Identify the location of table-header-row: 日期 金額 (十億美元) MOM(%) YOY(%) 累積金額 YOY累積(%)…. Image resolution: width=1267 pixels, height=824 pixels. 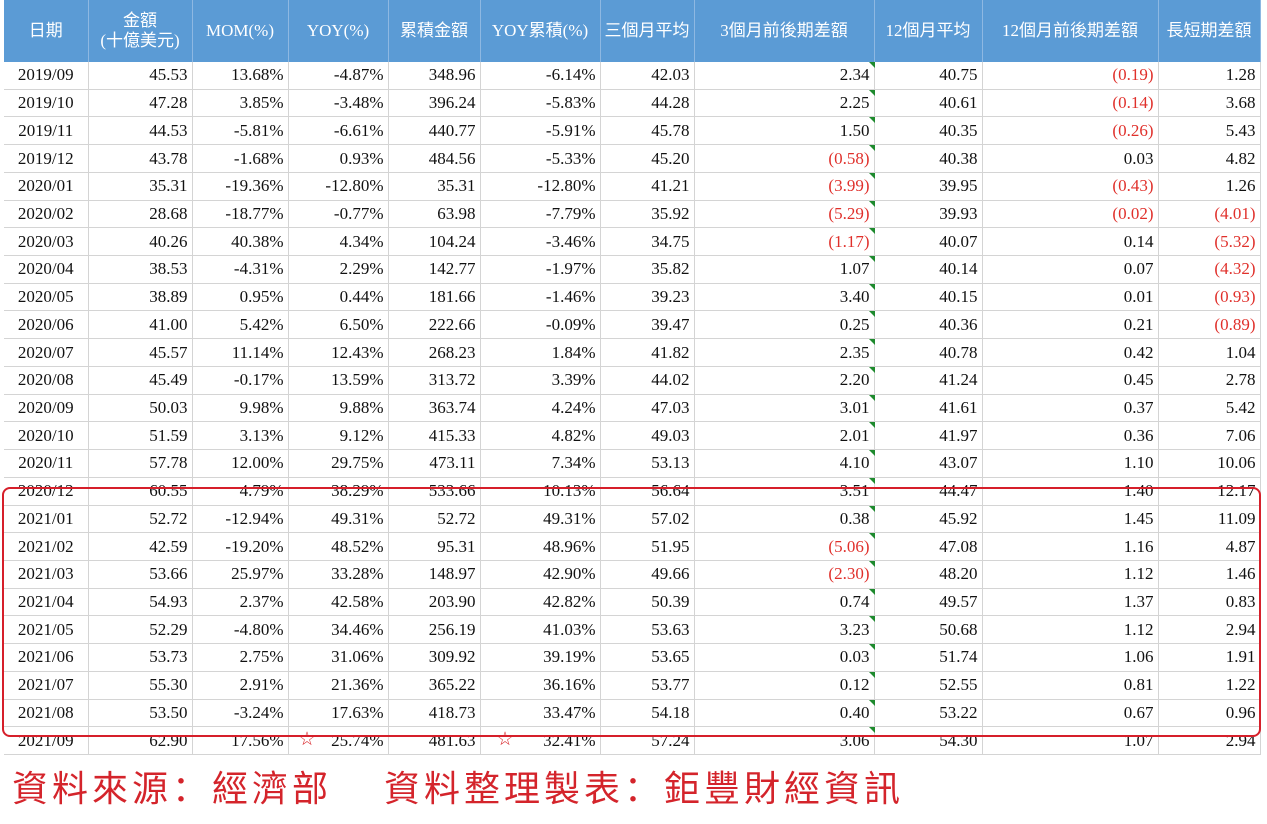
(632, 31).